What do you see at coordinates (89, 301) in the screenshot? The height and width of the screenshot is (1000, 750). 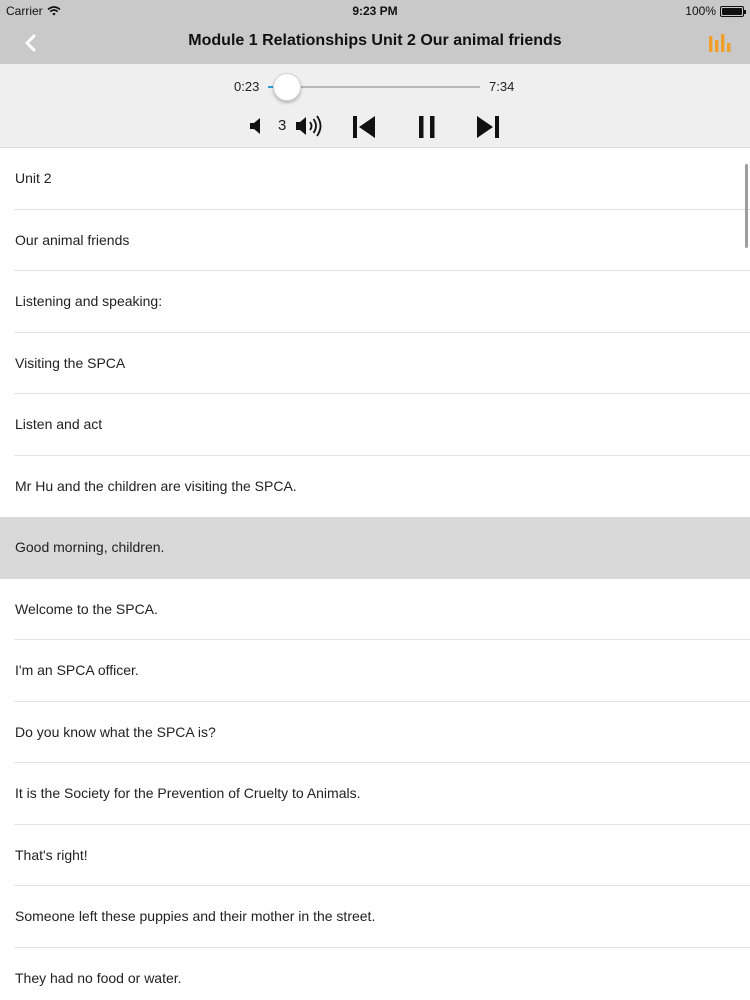 I see `list-item-text: Listening and speaking:` at bounding box center [89, 301].